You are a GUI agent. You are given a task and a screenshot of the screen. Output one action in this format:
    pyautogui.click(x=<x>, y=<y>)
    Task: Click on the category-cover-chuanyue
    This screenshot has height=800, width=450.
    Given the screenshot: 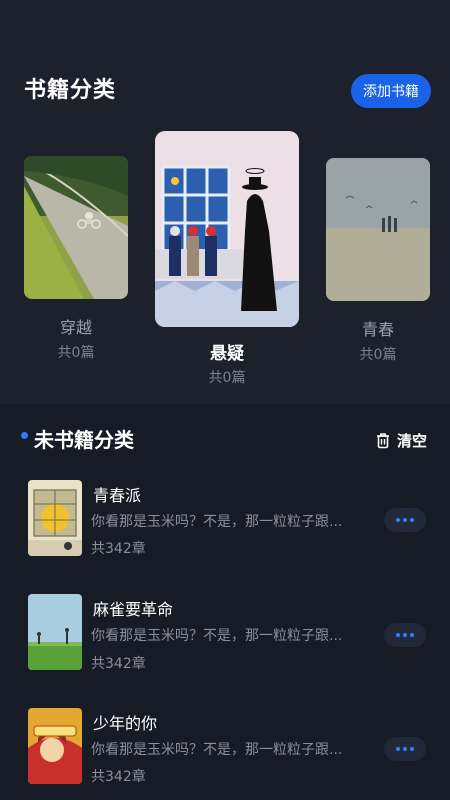 What is the action you would take?
    pyautogui.click(x=76, y=227)
    